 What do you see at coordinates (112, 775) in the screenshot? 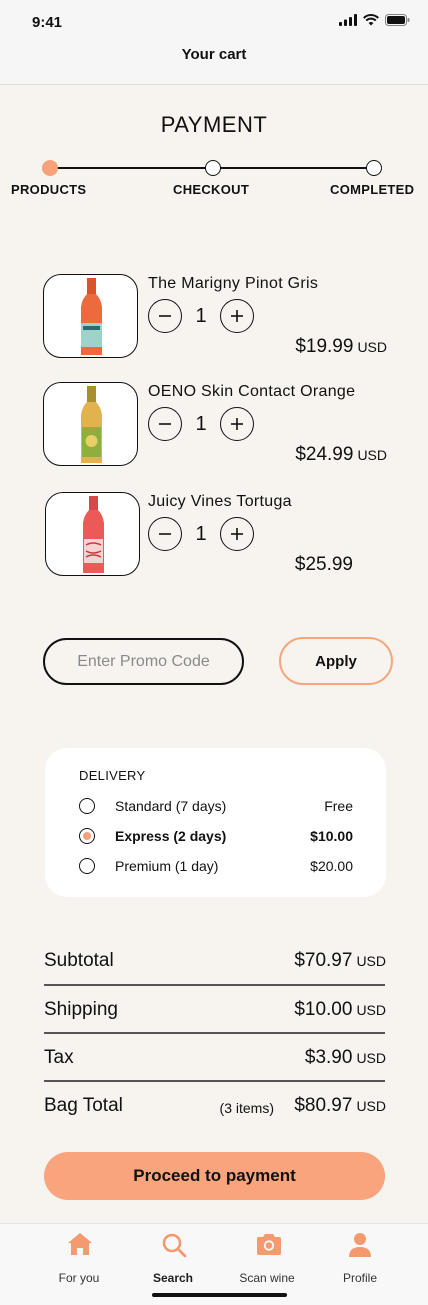
I see `delivery-title: DELIVERY` at bounding box center [112, 775].